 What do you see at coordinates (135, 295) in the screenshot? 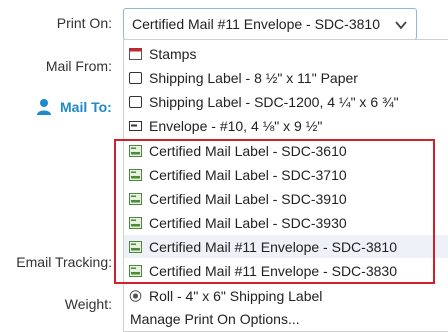
I see `roll-icon` at bounding box center [135, 295].